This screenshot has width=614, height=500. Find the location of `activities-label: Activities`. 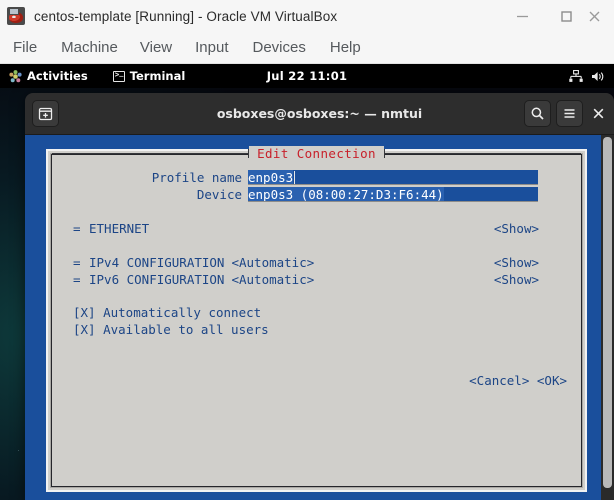

activities-label: Activities is located at coordinates (57, 76).